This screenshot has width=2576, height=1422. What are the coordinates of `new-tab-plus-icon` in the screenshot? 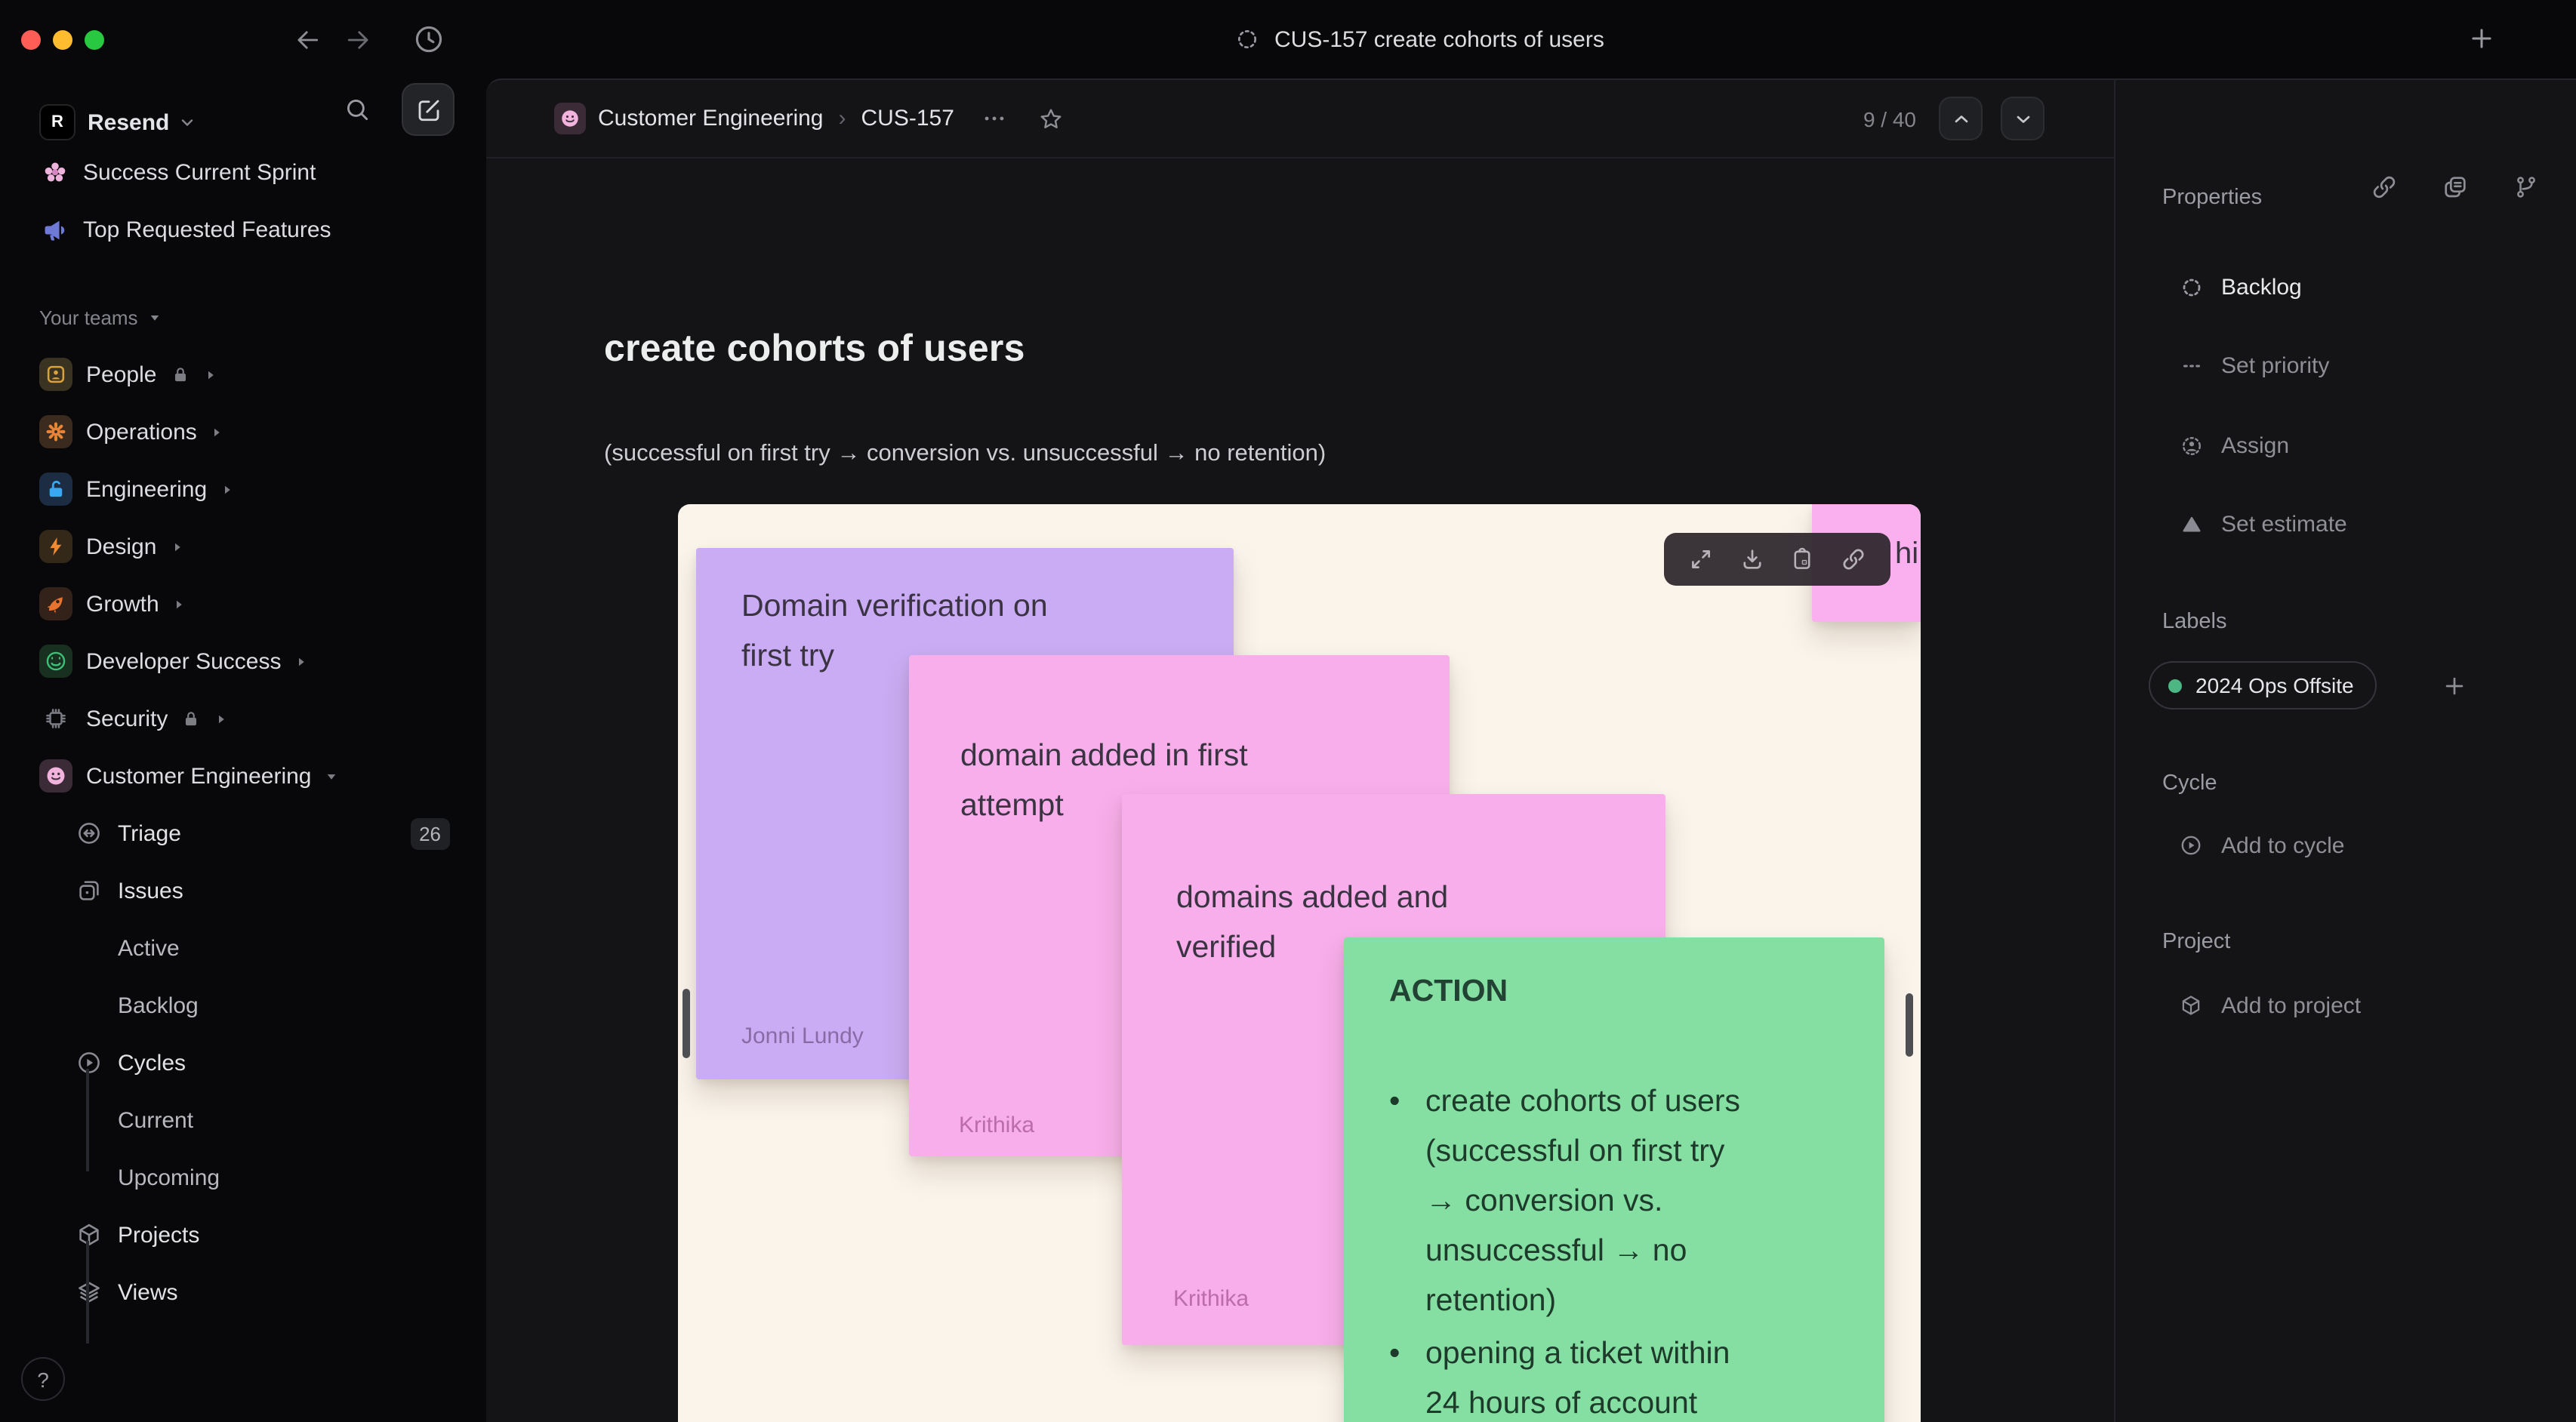 It's located at (2481, 39).